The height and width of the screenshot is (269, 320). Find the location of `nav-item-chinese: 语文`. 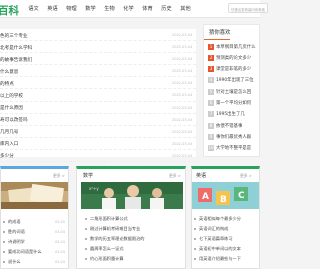

nav-item-chinese: 语文 is located at coordinates (33, 8).